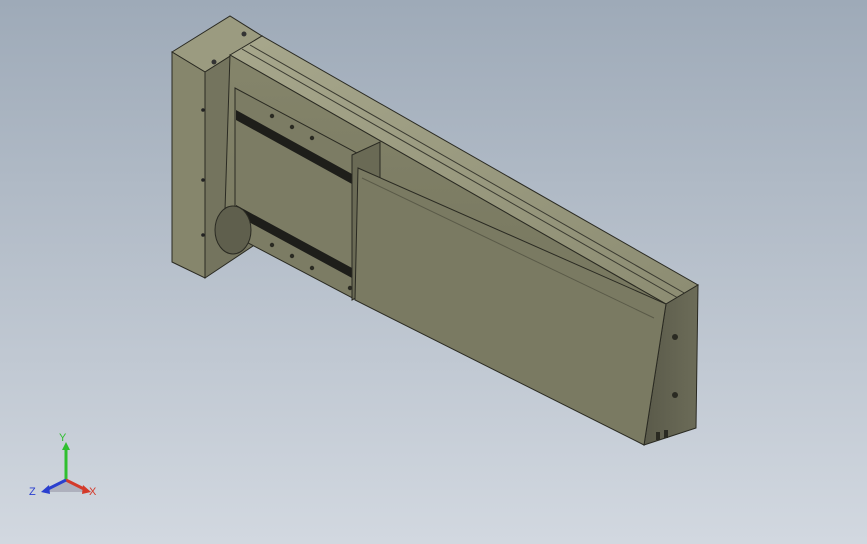 The width and height of the screenshot is (867, 544). I want to click on y-axis-label: Y, so click(63, 438).